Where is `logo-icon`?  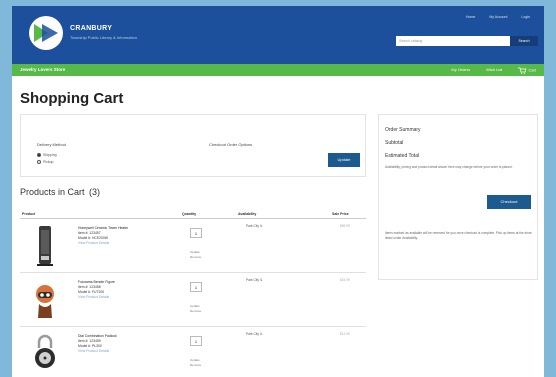 logo-icon is located at coordinates (46, 33).